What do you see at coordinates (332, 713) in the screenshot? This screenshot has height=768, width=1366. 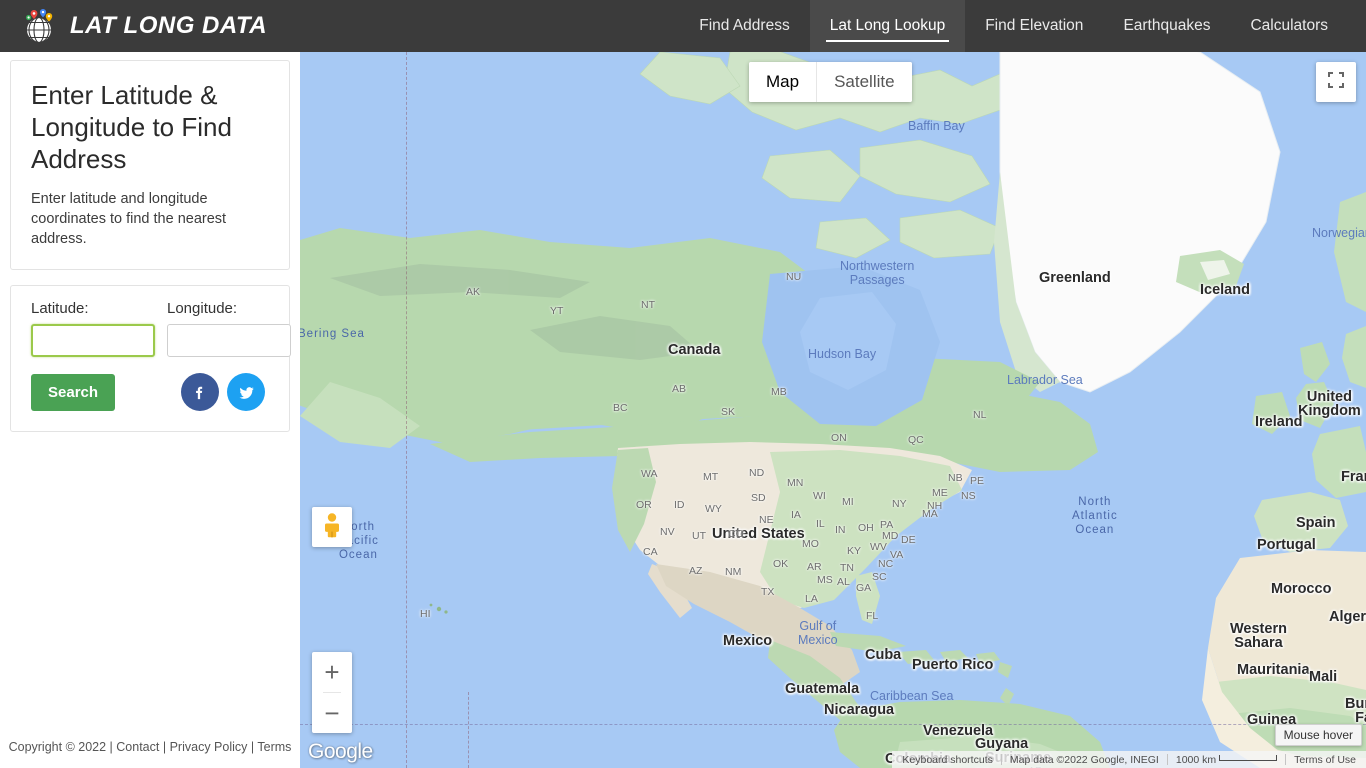 I see `zoom-out-button: −` at bounding box center [332, 713].